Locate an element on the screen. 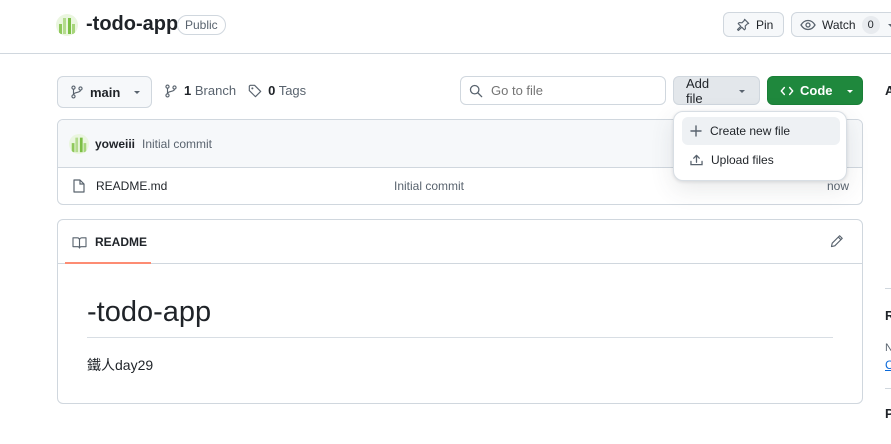 This screenshot has height=444, width=891. upload-icon is located at coordinates (696, 160).